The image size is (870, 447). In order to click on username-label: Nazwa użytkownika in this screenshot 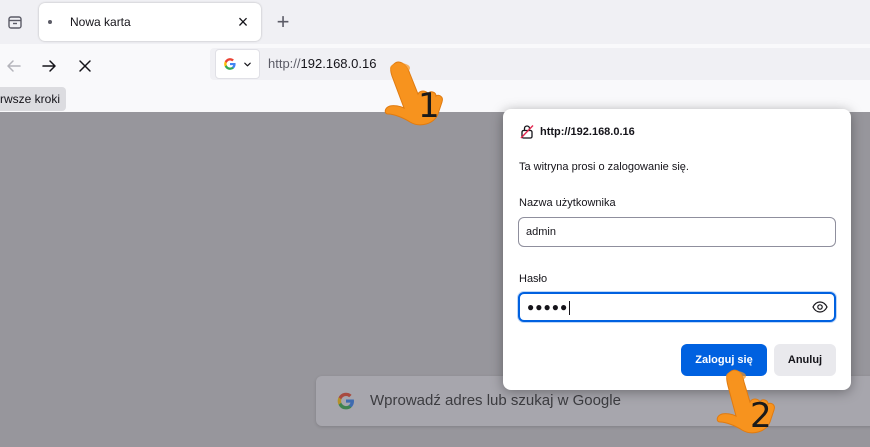, I will do `click(567, 203)`.